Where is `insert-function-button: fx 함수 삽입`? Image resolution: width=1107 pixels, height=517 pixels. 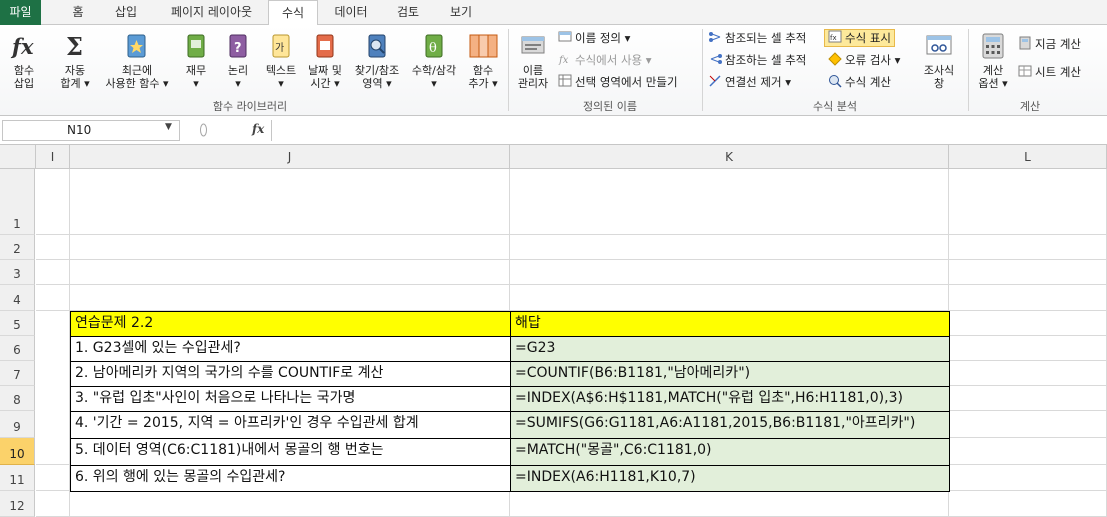 insert-function-button: fx 함수 삽입 is located at coordinates (24, 60).